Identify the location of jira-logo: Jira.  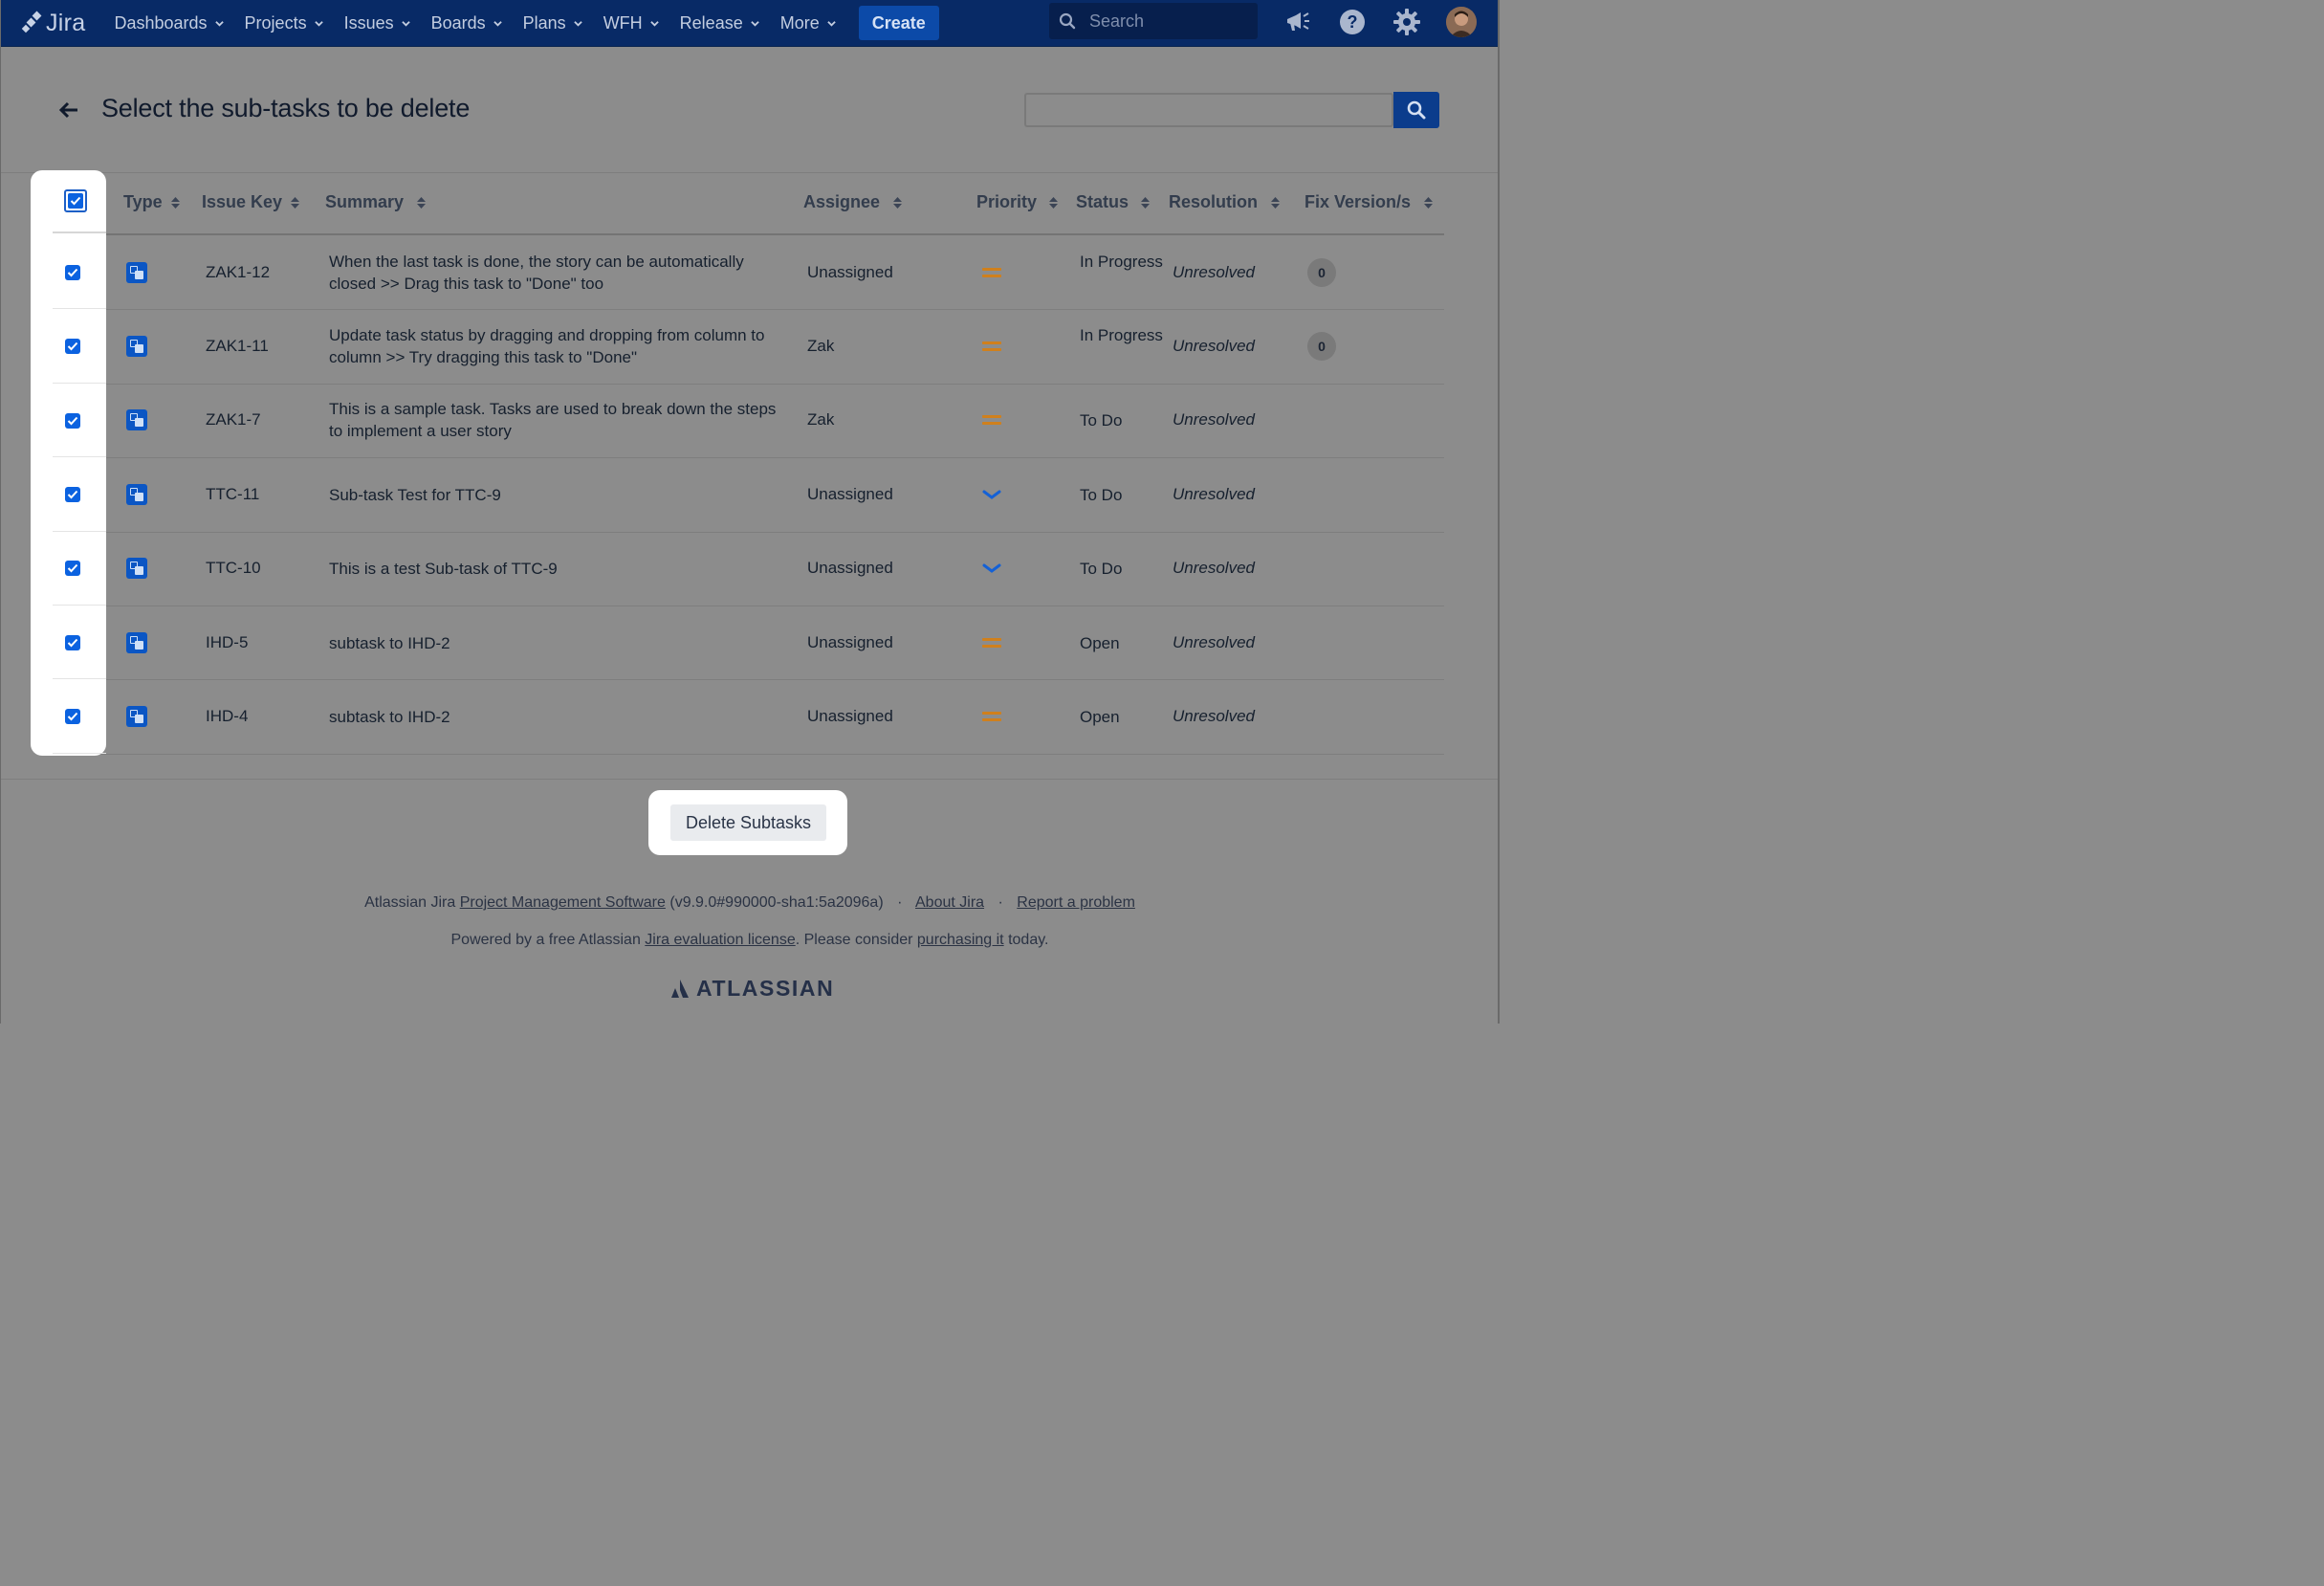
(53, 23).